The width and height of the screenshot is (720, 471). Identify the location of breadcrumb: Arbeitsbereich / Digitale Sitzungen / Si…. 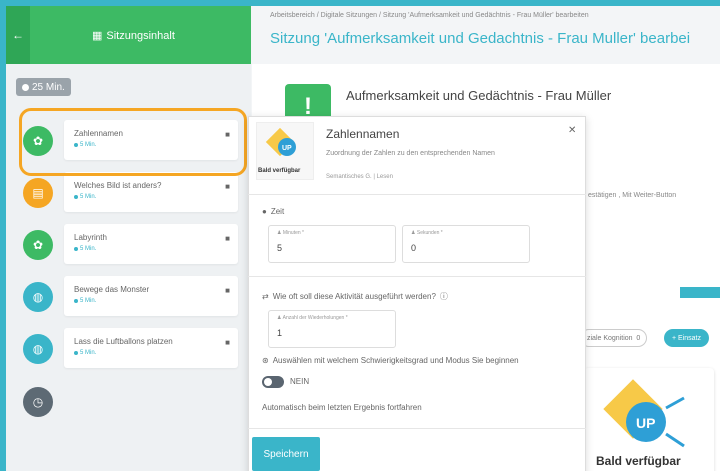
(429, 15).